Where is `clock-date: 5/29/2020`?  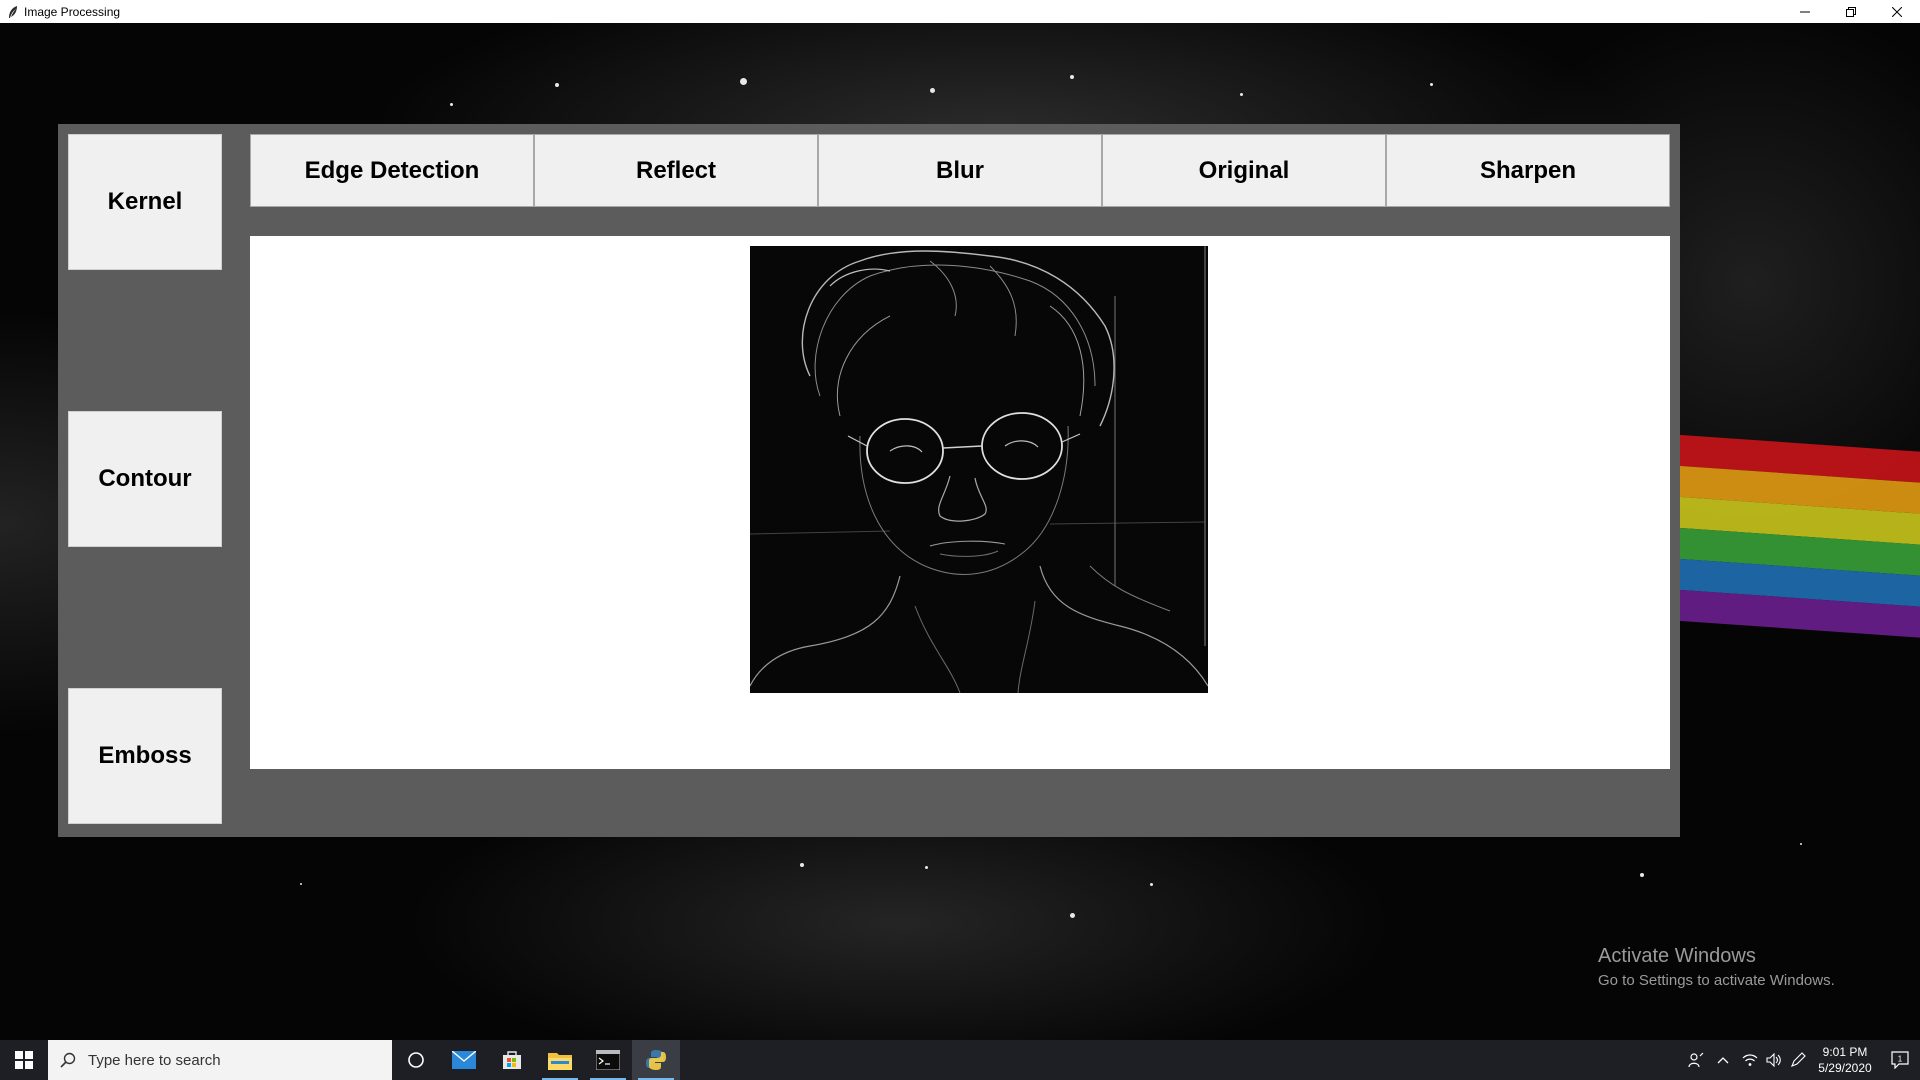 clock-date: 5/29/2020 is located at coordinates (1845, 1068).